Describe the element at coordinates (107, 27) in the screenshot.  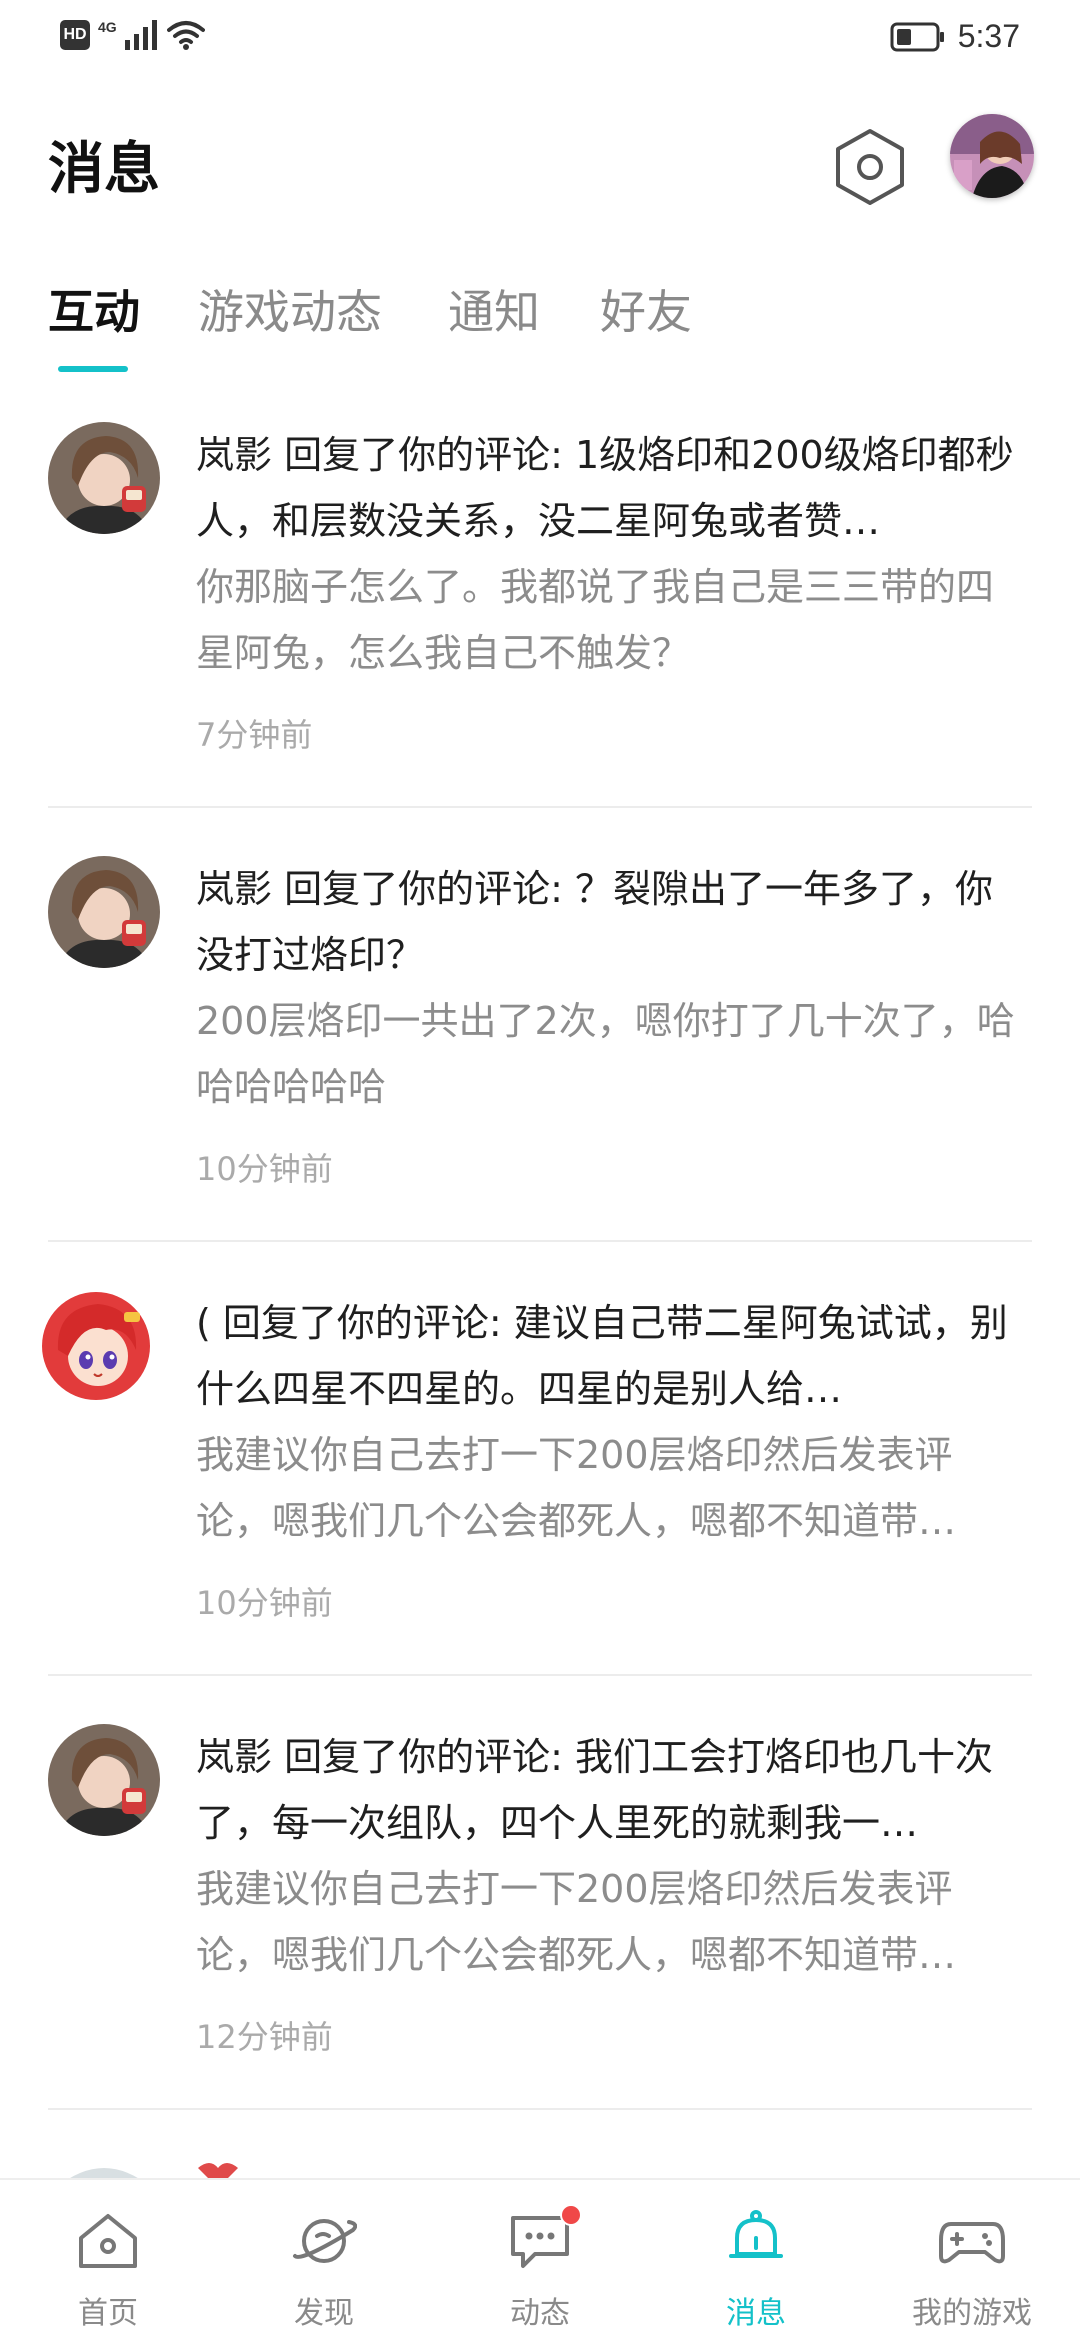
I see `network-type-label: 4G` at that location.